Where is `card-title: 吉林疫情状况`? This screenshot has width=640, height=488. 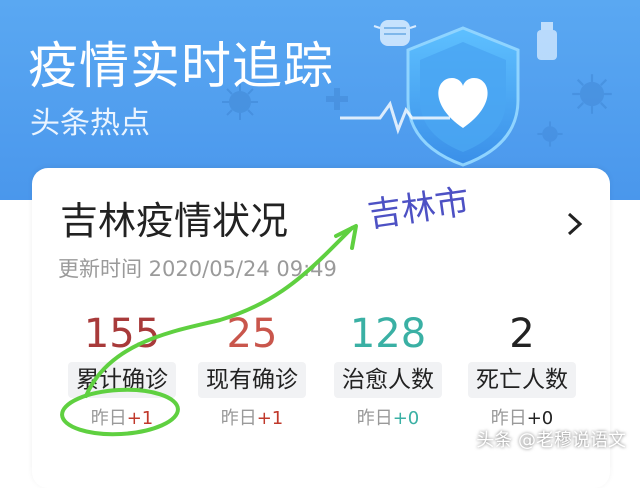
card-title: 吉林疫情状况 is located at coordinates (174, 221).